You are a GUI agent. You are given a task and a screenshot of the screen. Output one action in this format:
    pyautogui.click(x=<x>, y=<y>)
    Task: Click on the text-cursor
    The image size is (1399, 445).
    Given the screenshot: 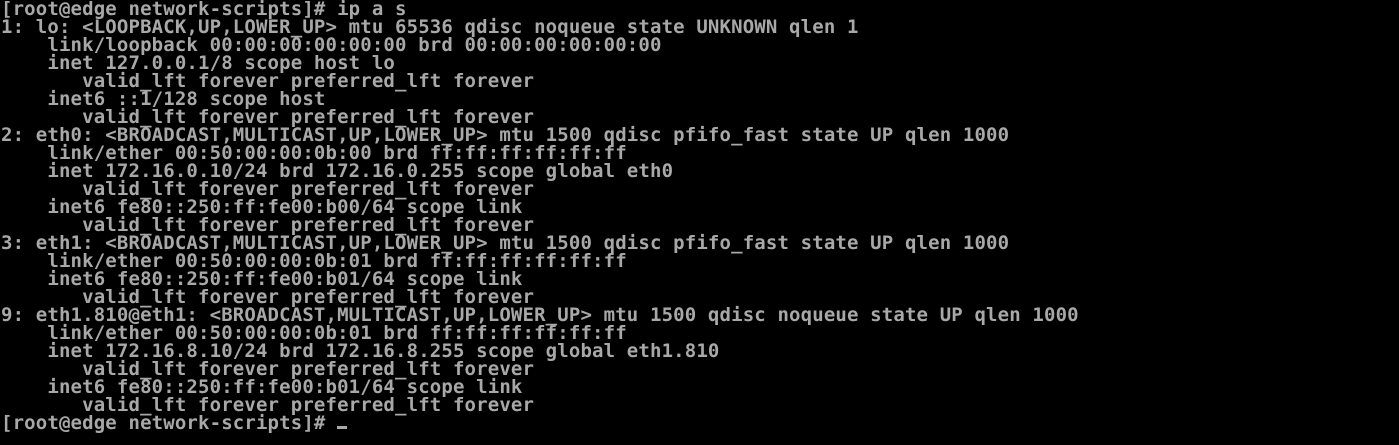 What is the action you would take?
    pyautogui.click(x=342, y=427)
    